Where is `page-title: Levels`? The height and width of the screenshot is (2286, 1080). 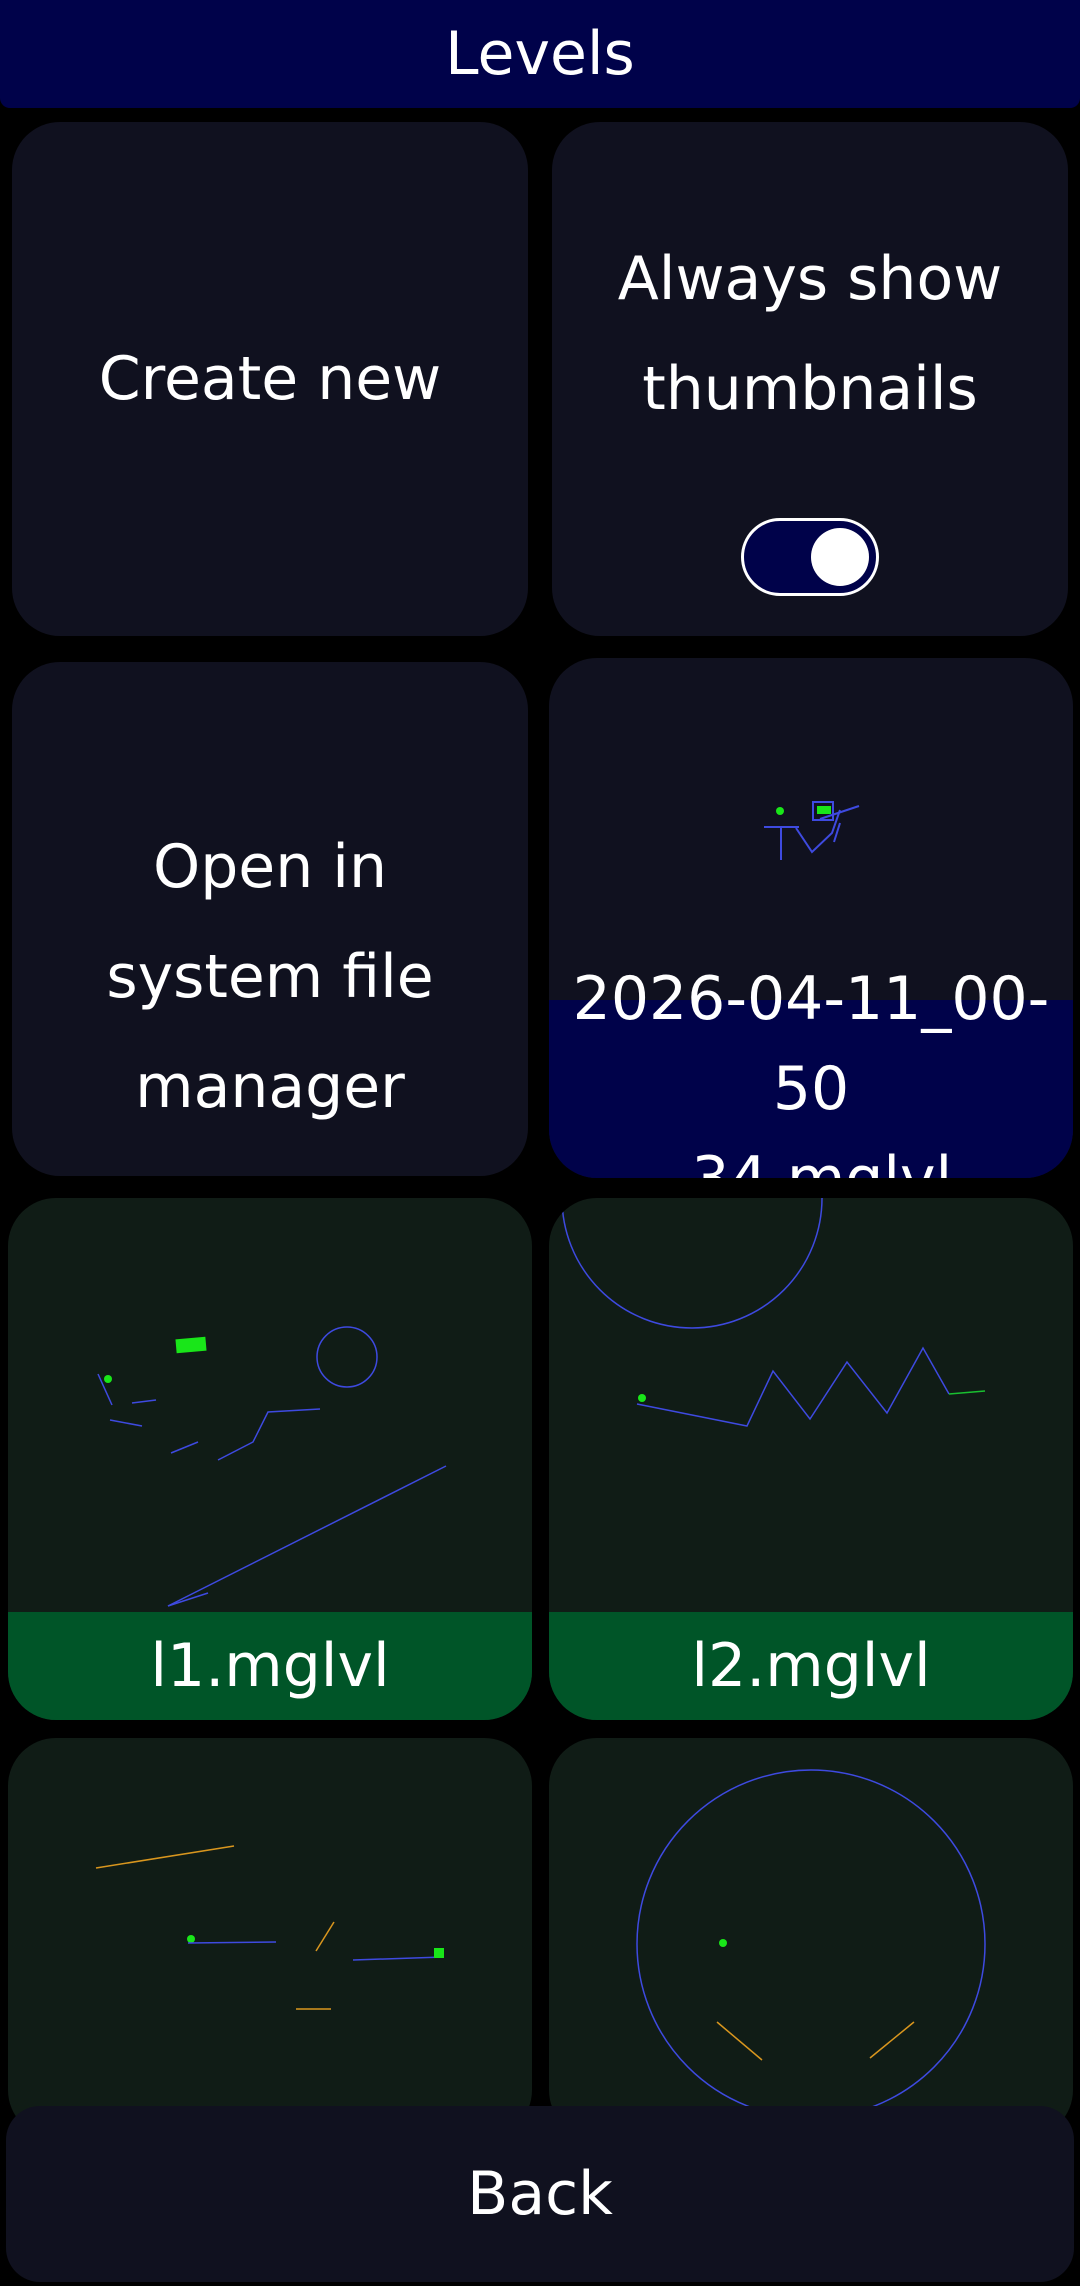 page-title: Levels is located at coordinates (540, 54).